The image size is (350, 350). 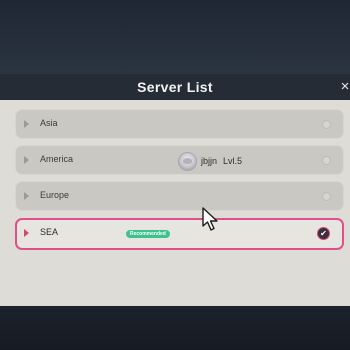 I want to click on recommended-badge: Recommended, so click(x=148, y=234).